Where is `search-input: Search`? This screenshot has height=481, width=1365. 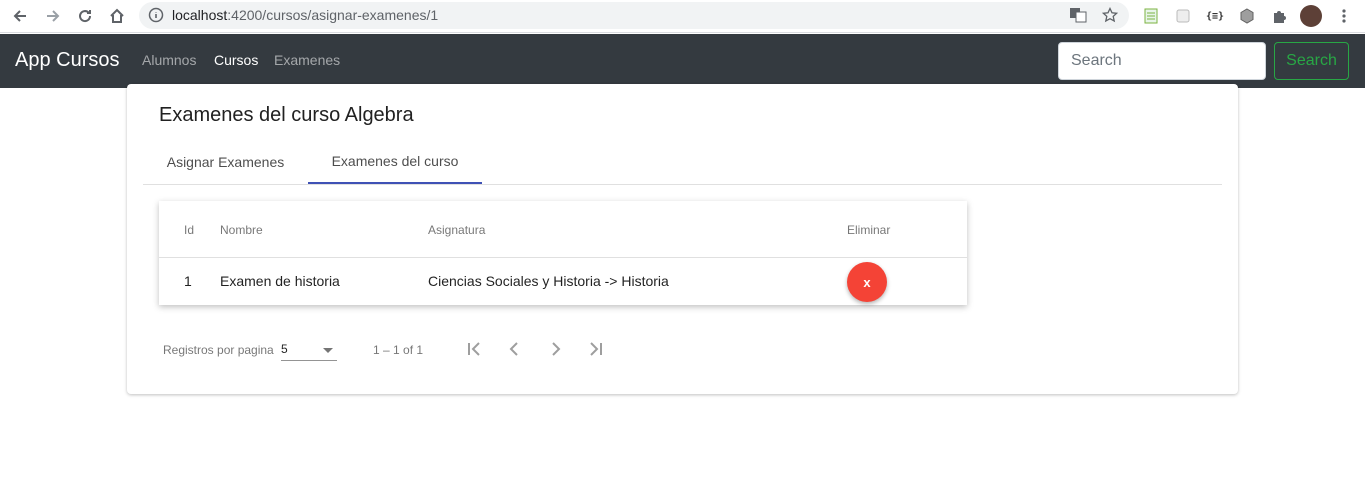
search-input: Search is located at coordinates (1162, 61).